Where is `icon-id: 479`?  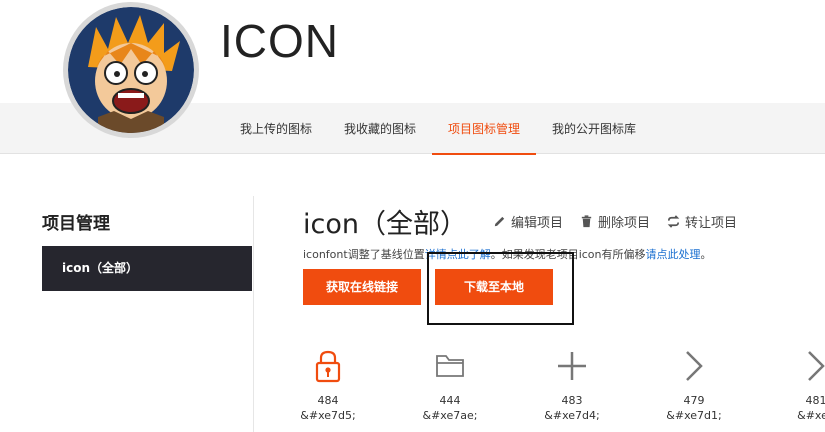
icon-id: 479 is located at coordinates (694, 400).